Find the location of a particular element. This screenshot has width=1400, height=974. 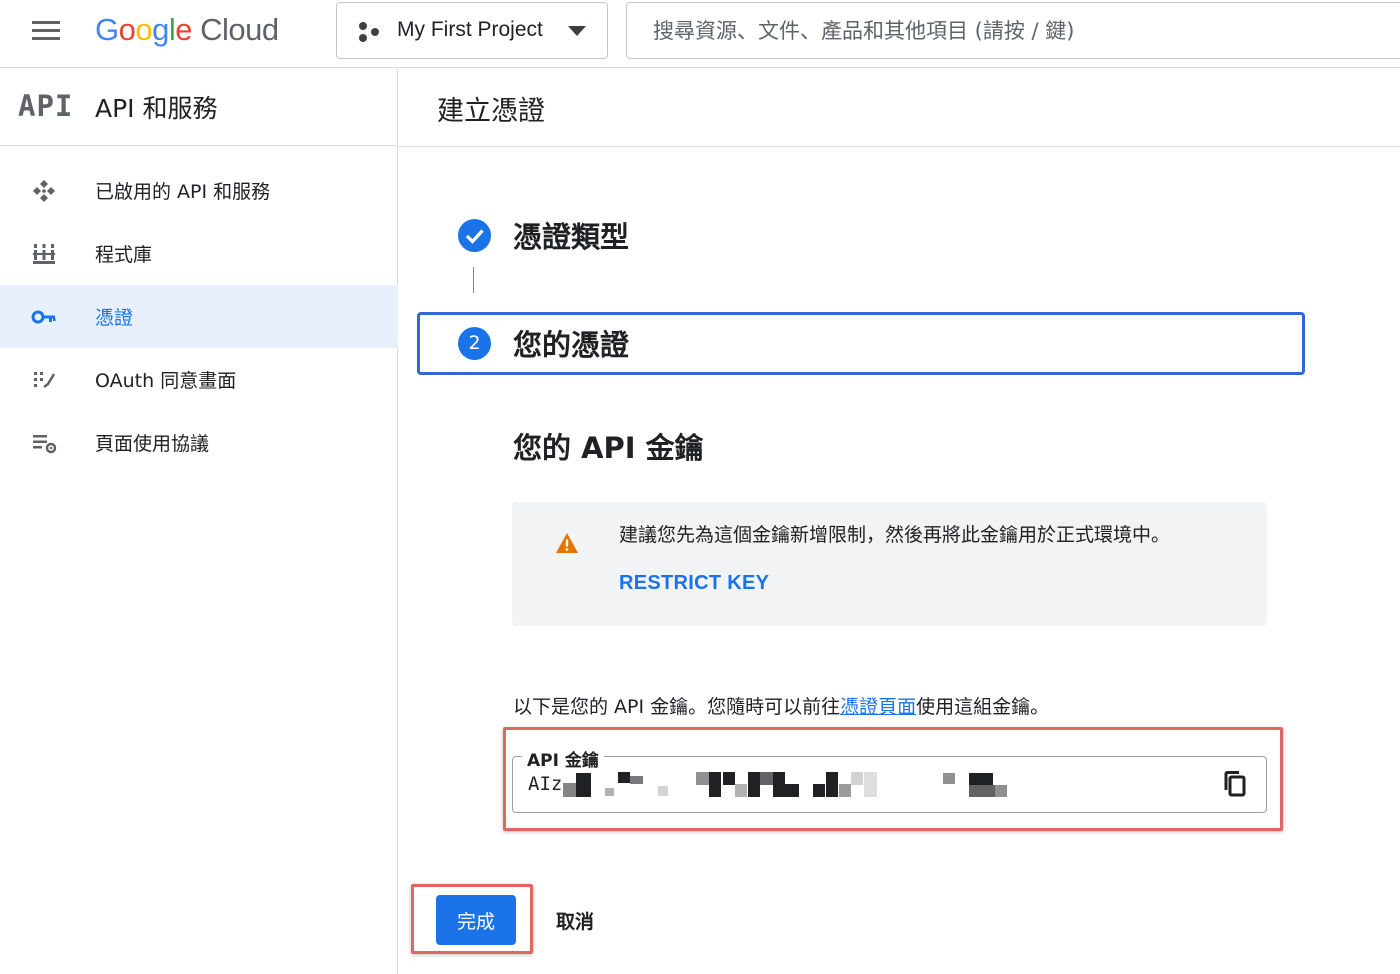

apis-icon is located at coordinates (44, 191).